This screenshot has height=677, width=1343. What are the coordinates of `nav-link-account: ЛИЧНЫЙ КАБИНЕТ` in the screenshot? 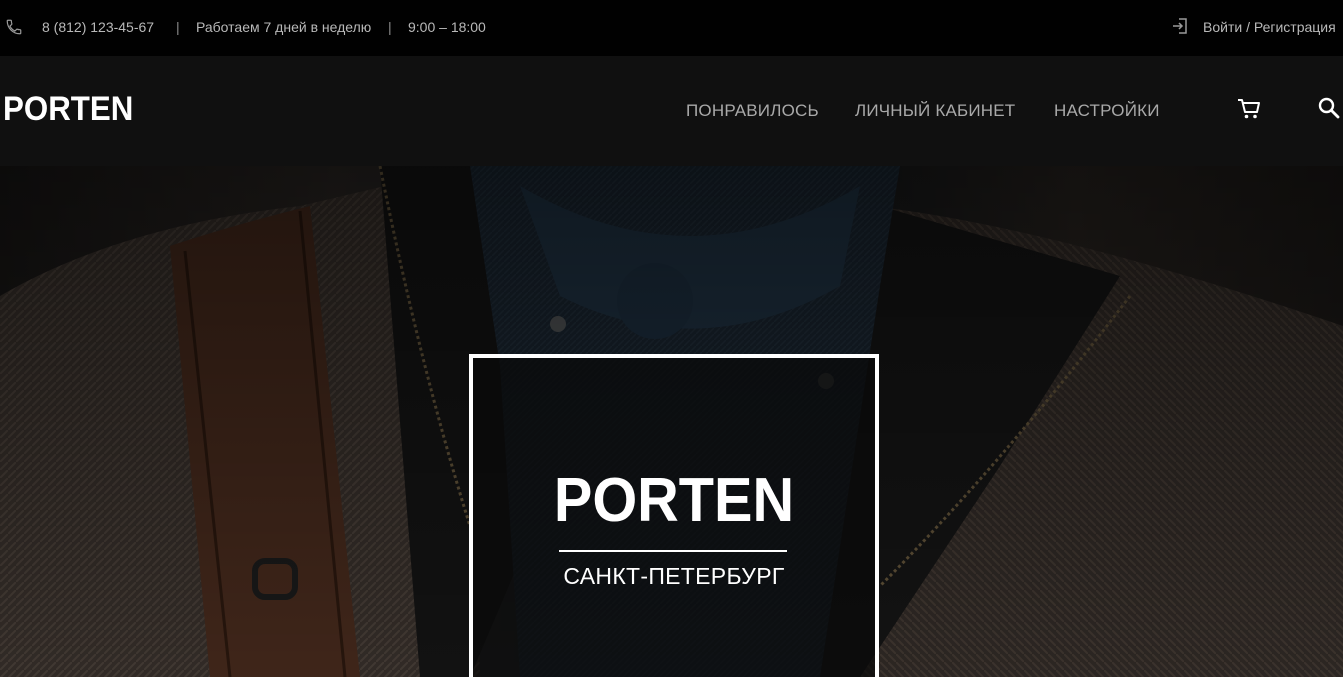 It's located at (935, 111).